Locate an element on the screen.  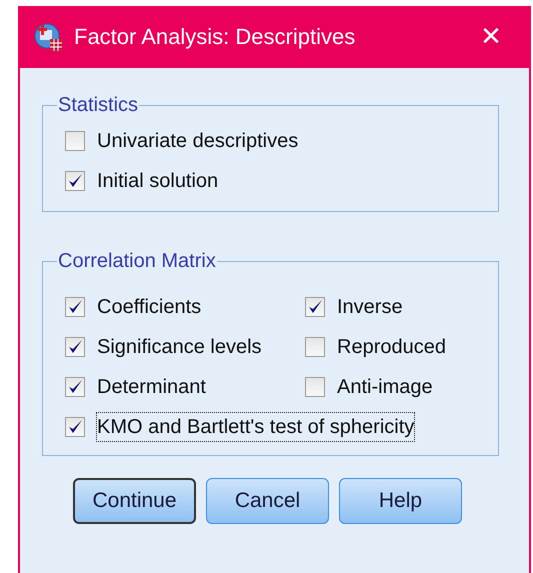
checkbox-label: KMO and Bartlett's test of sphericity is located at coordinates (255, 427).